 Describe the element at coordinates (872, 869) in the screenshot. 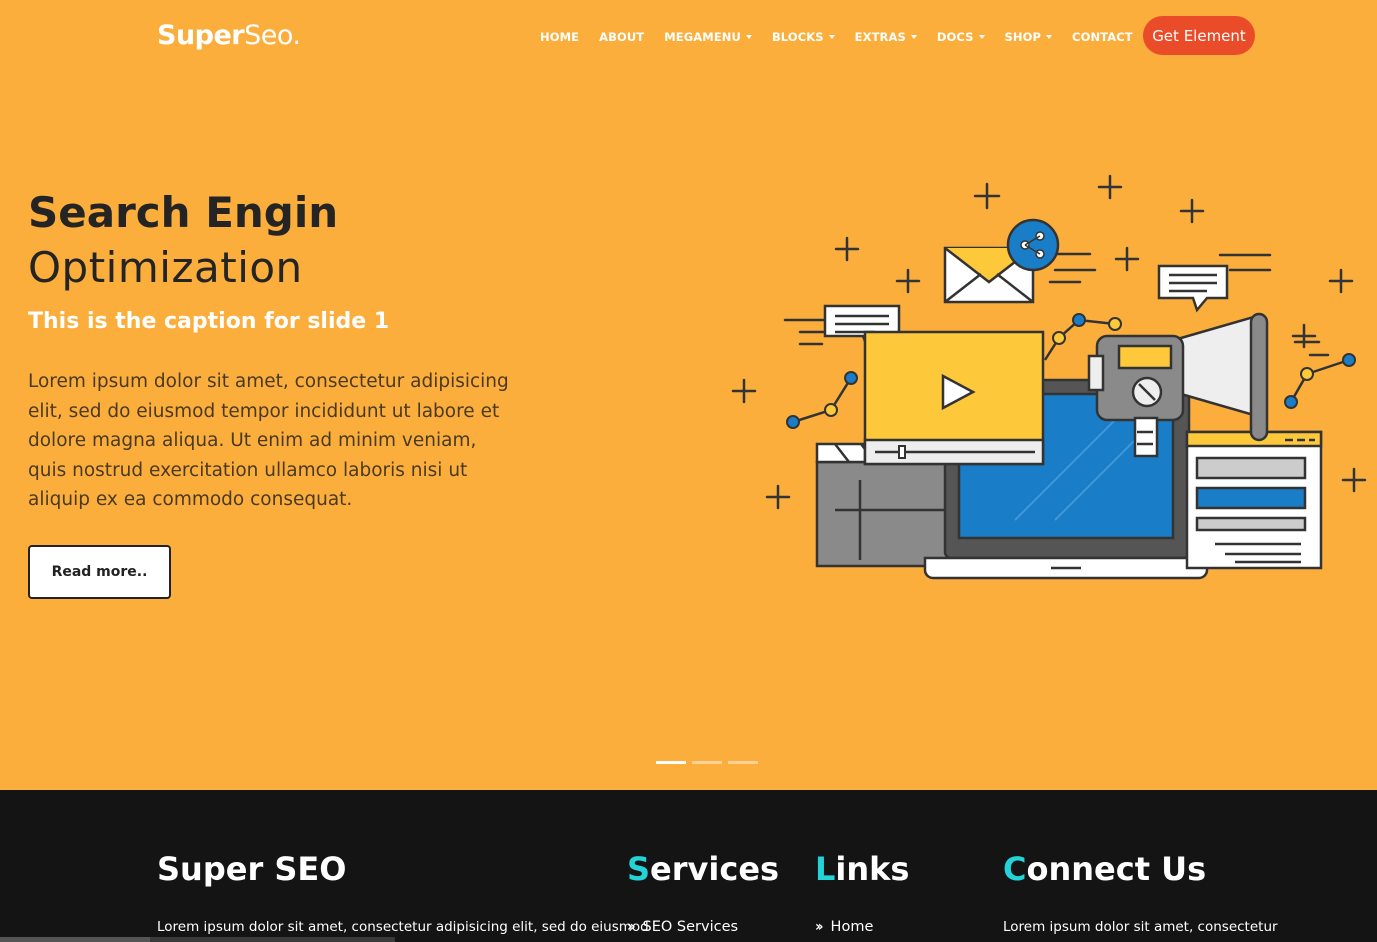

I see `footer-links-rest: inks` at that location.